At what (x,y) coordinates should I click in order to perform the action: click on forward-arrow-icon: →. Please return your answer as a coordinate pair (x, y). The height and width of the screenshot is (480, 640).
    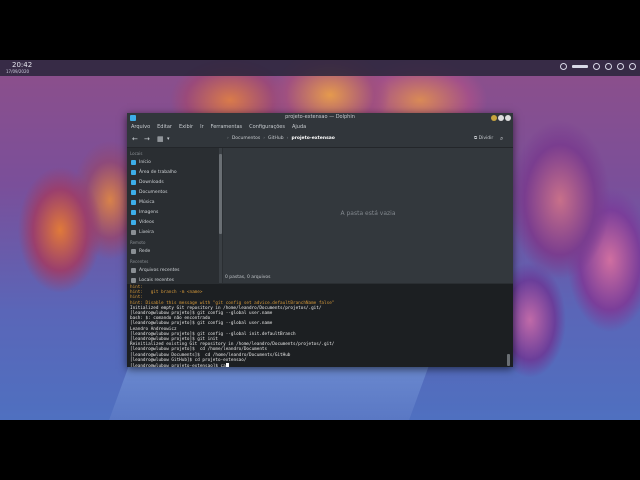
    Looking at the image, I should click on (147, 139).